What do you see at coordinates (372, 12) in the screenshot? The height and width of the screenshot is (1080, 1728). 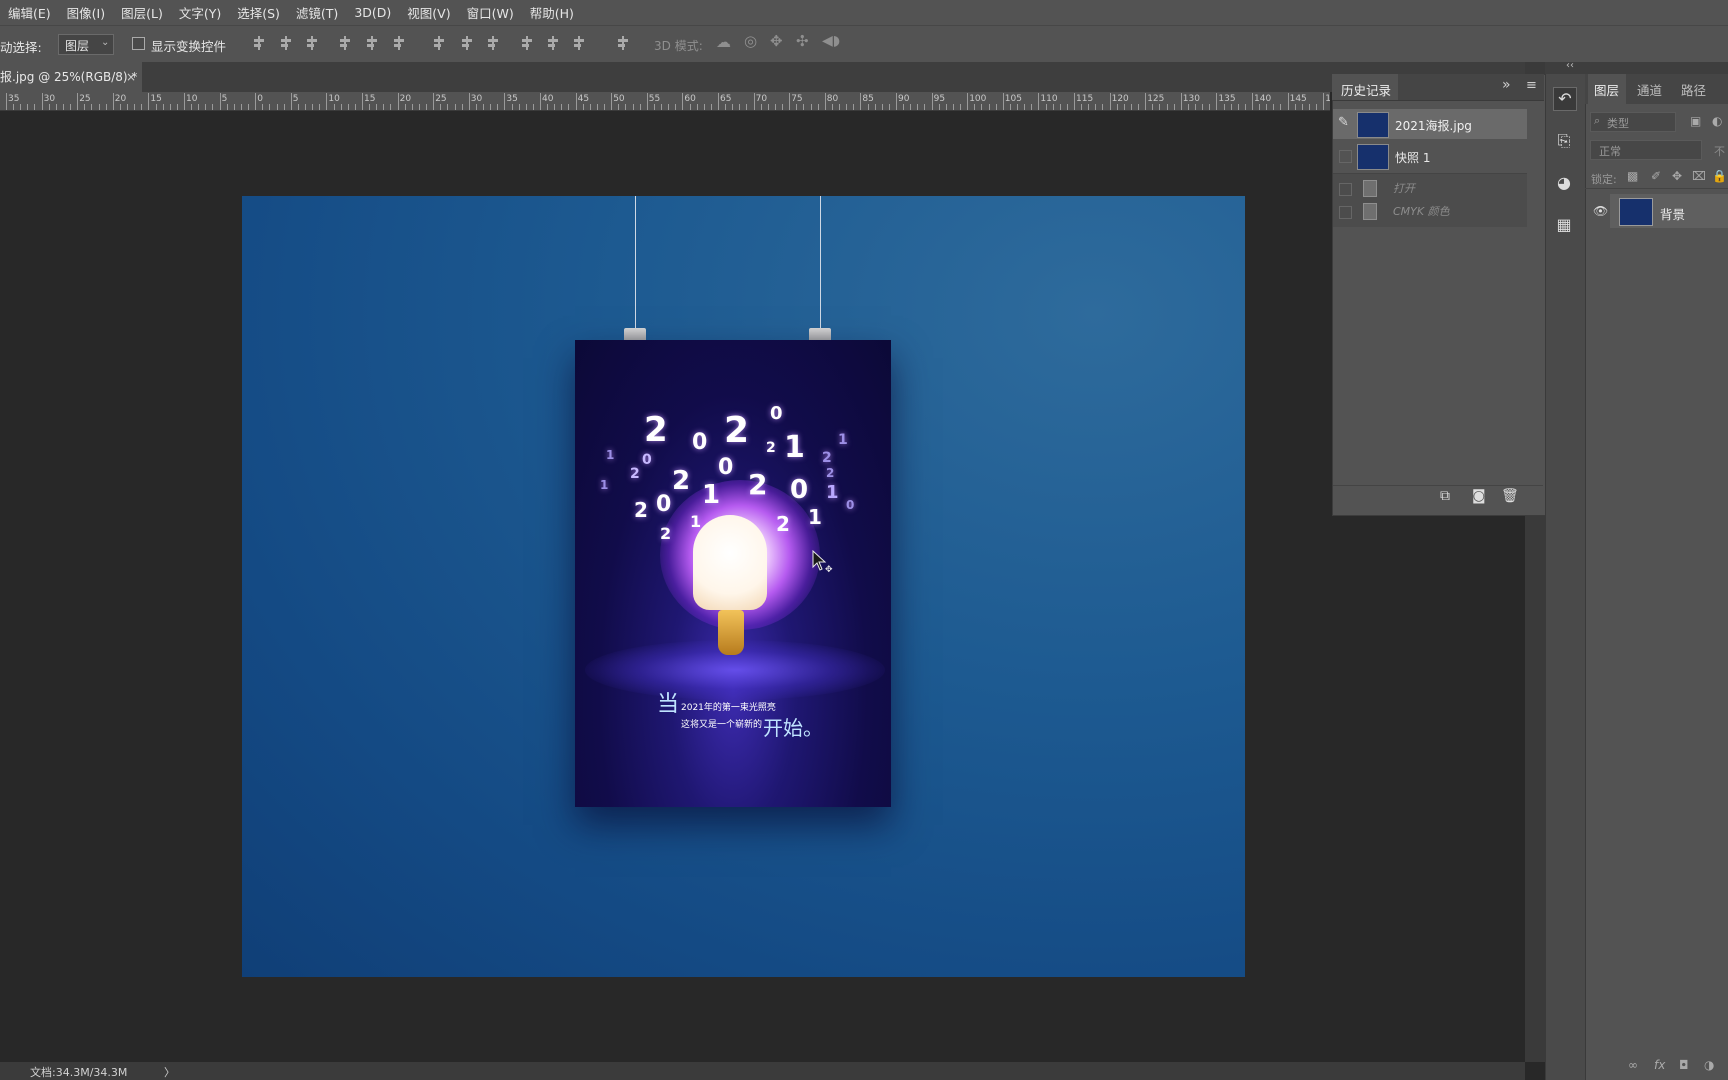 I see `menu-3d: 3D(D)` at bounding box center [372, 12].